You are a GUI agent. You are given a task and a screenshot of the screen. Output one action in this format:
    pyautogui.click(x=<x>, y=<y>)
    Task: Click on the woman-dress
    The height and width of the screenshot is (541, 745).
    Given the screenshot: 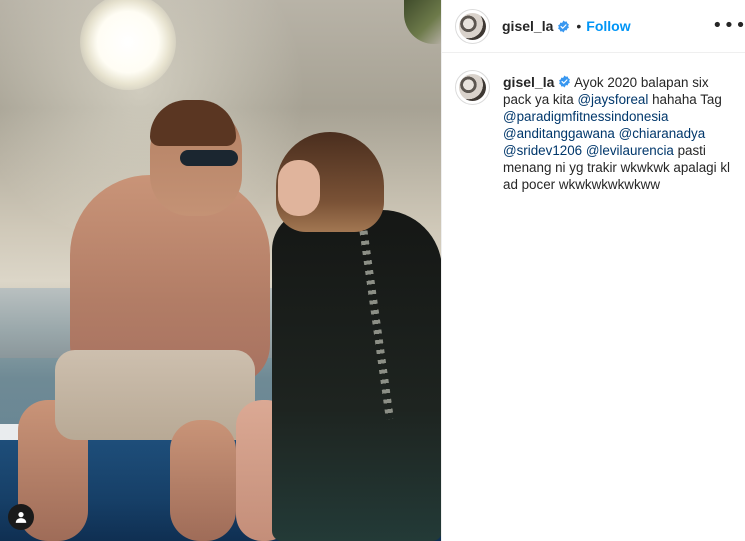 What is the action you would take?
    pyautogui.click(x=356, y=375)
    